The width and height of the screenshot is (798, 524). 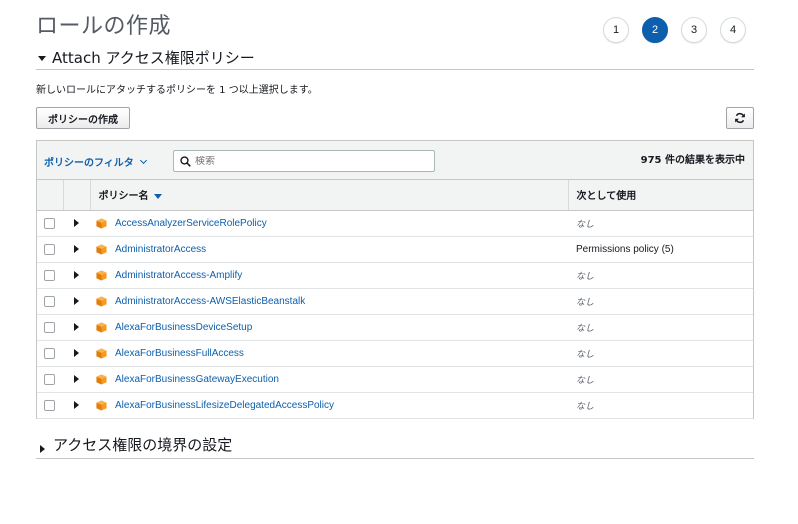 What do you see at coordinates (733, 30) in the screenshot?
I see `step-4: 4` at bounding box center [733, 30].